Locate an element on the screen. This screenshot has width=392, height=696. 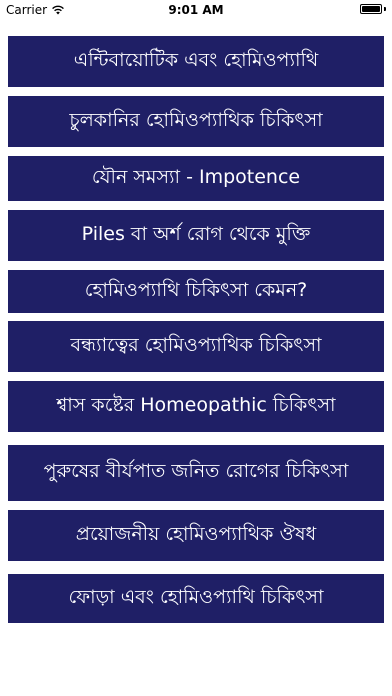
status-bar: Carrier 9:01 AM is located at coordinates (196, 11).